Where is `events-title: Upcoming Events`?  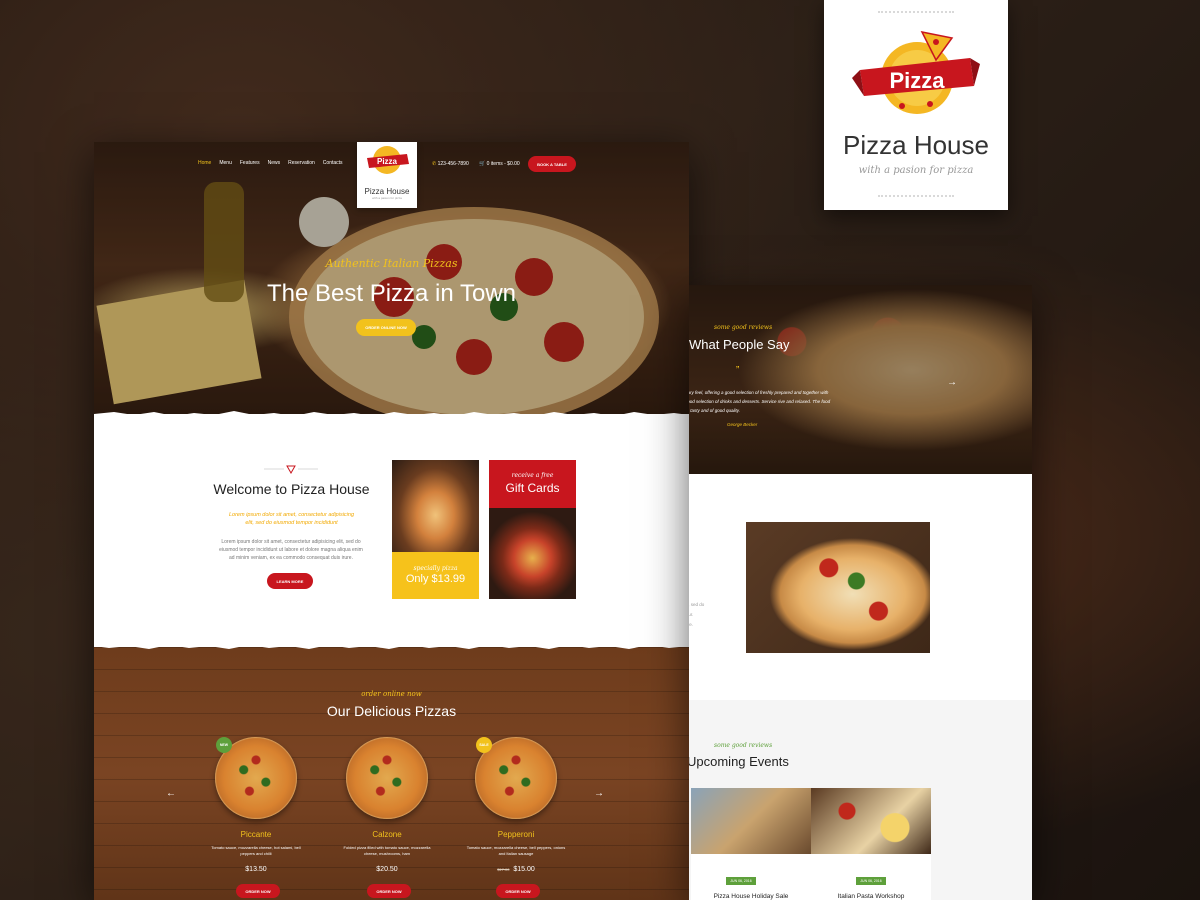
events-title: Upcoming Events is located at coordinates (739, 761).